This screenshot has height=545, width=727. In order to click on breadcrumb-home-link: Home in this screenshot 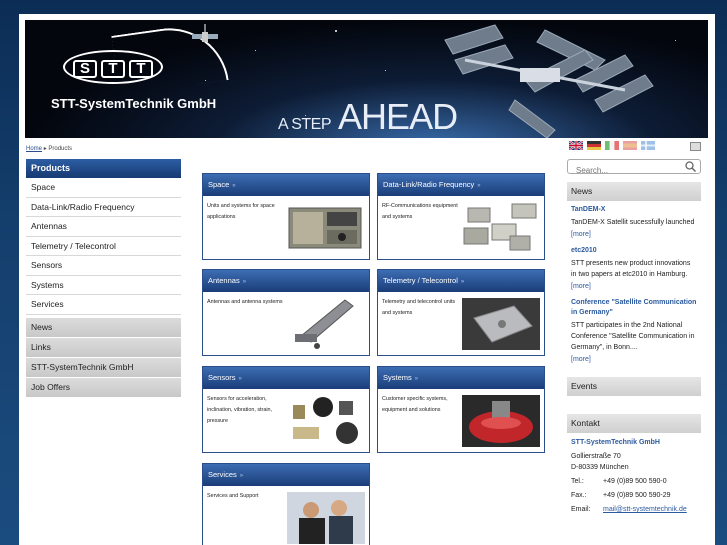, I will do `click(34, 149)`.